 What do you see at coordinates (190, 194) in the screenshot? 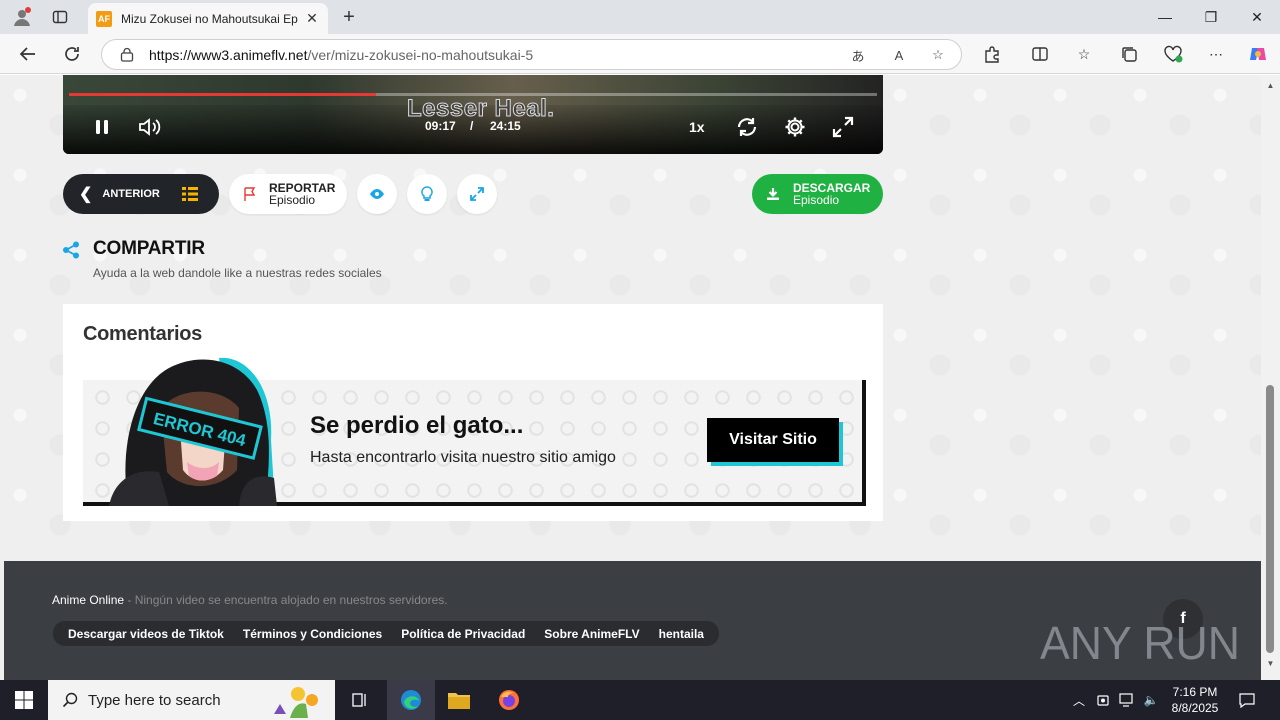
I see `episode-list-icon` at bounding box center [190, 194].